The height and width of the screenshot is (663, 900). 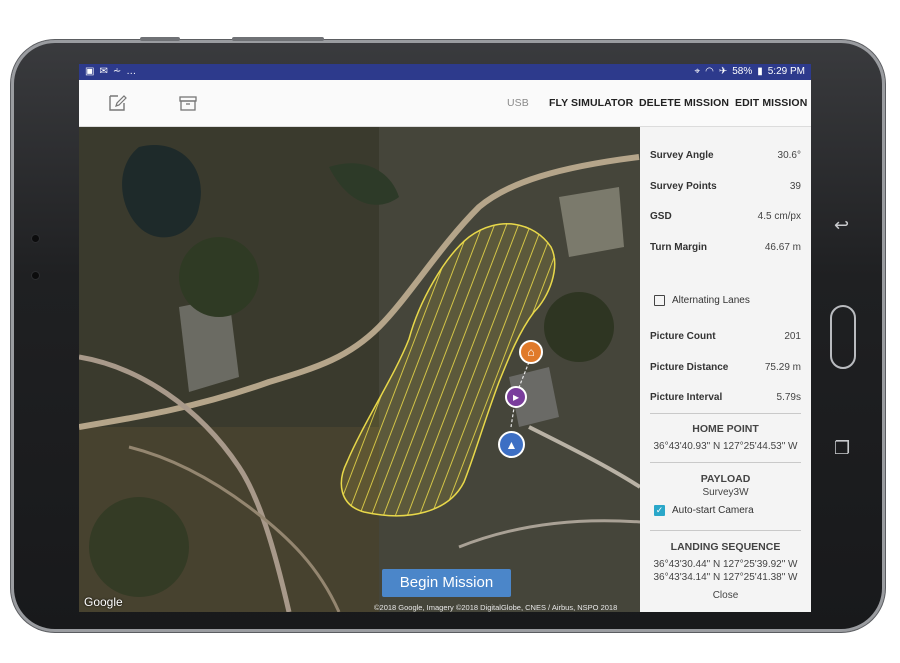 I want to click on survey-points-value: 39, so click(x=795, y=186).